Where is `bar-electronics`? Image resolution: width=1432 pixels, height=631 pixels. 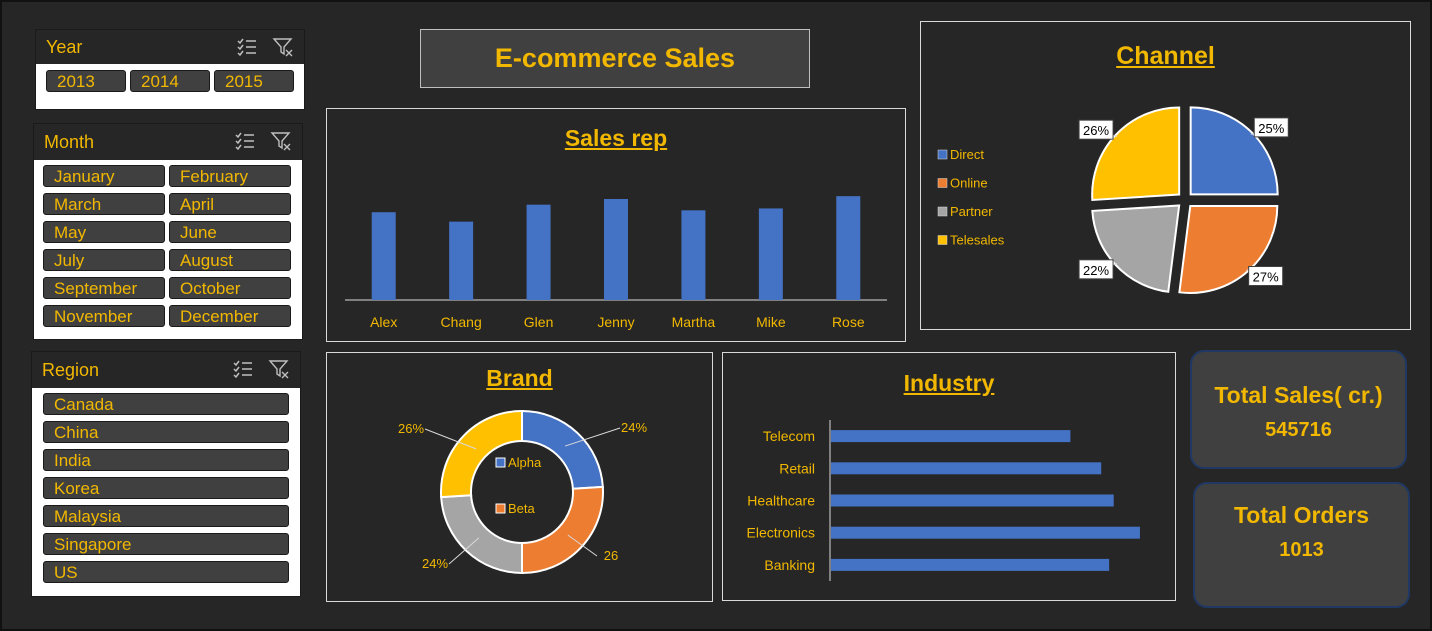 bar-electronics is located at coordinates (985, 532).